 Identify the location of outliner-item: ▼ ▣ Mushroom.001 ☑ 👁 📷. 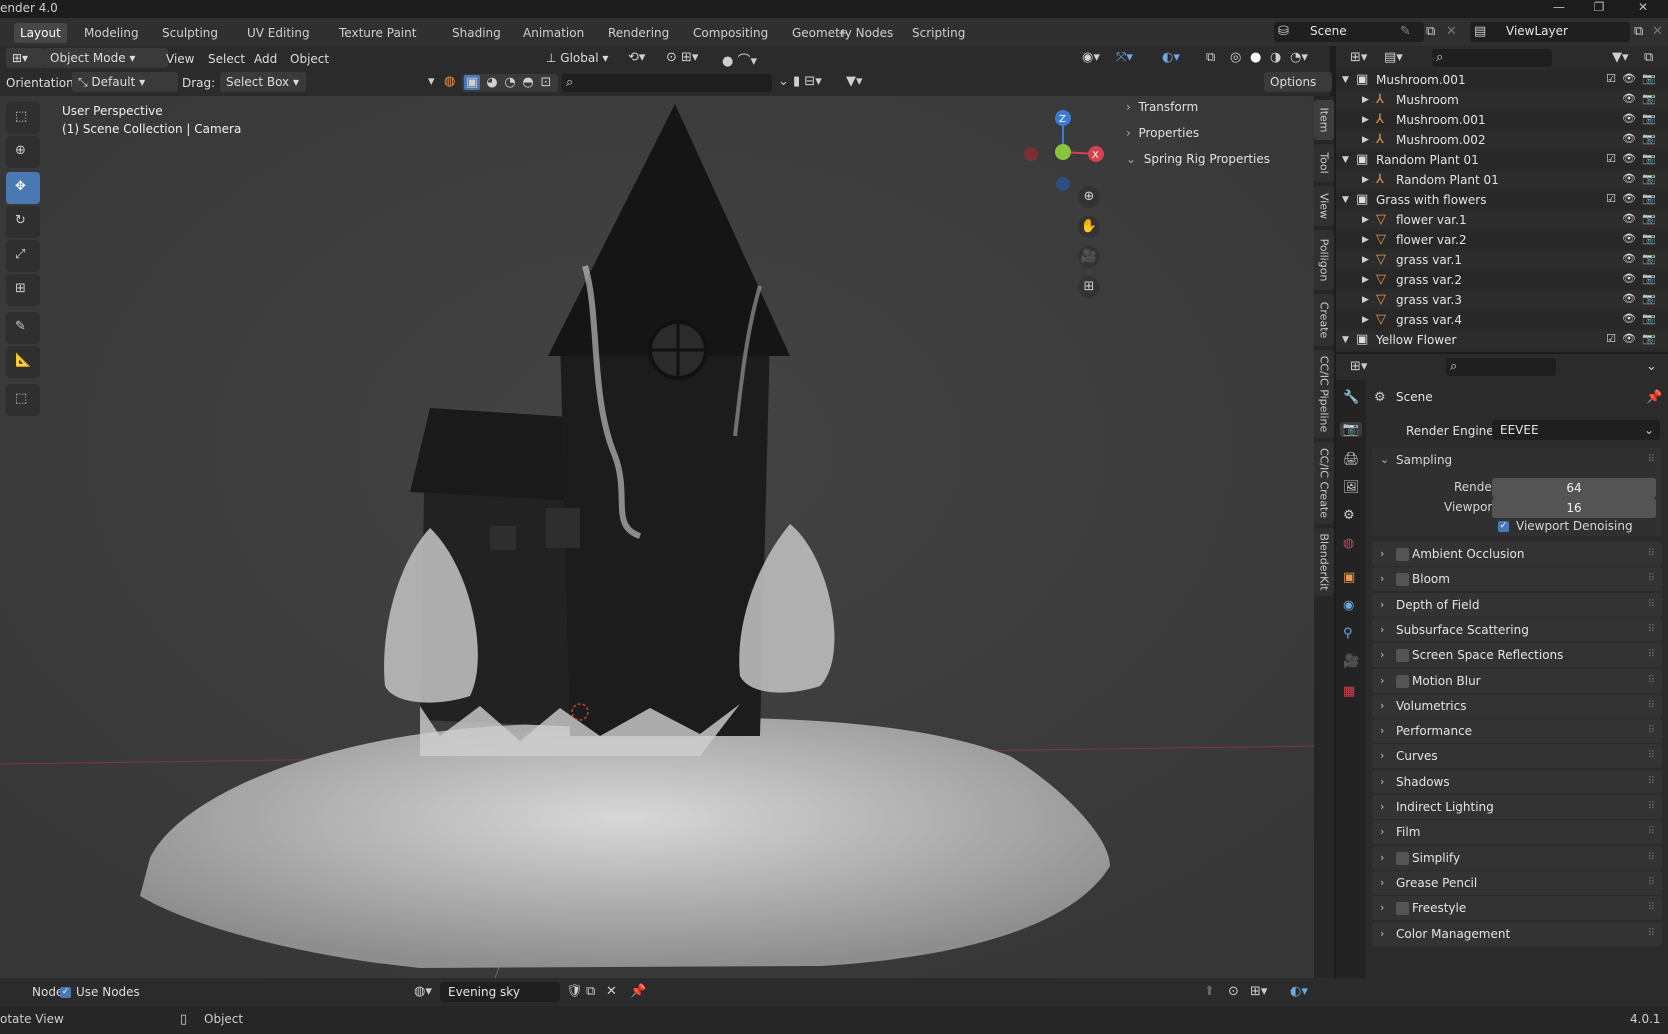
(1502, 80).